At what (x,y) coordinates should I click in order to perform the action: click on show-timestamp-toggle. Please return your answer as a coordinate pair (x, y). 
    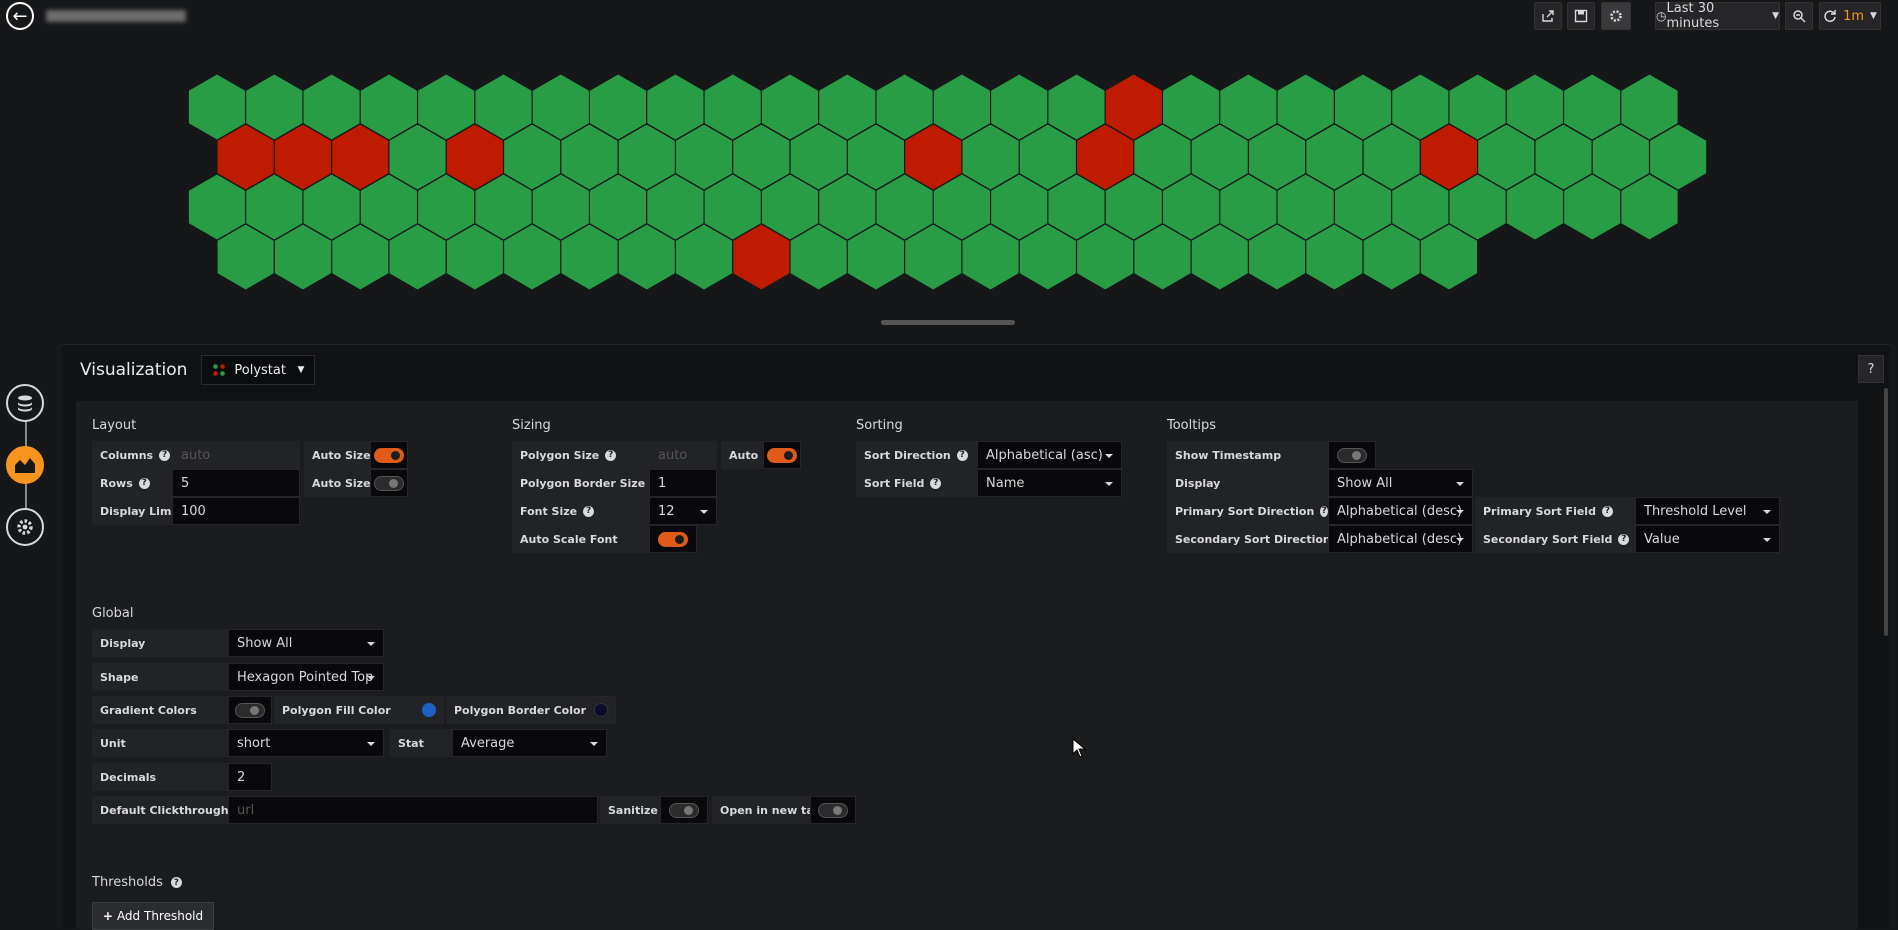
    Looking at the image, I should click on (1352, 455).